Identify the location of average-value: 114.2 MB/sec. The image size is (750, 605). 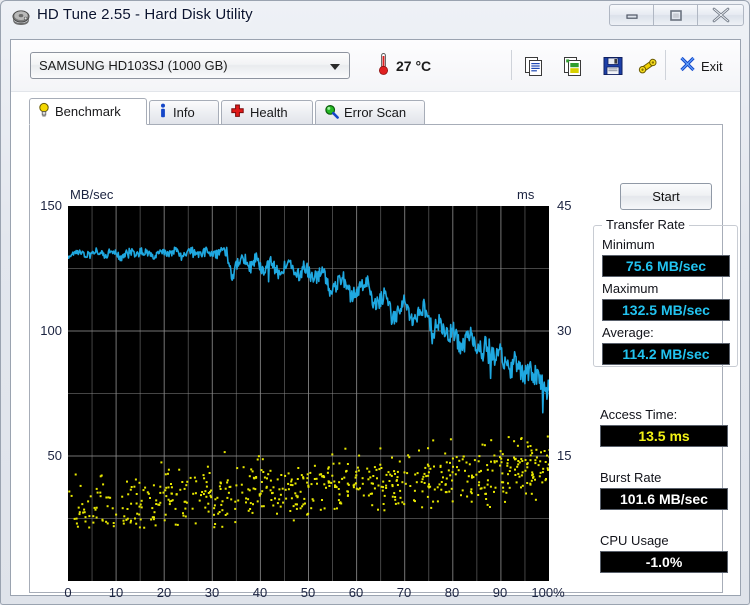
(666, 354).